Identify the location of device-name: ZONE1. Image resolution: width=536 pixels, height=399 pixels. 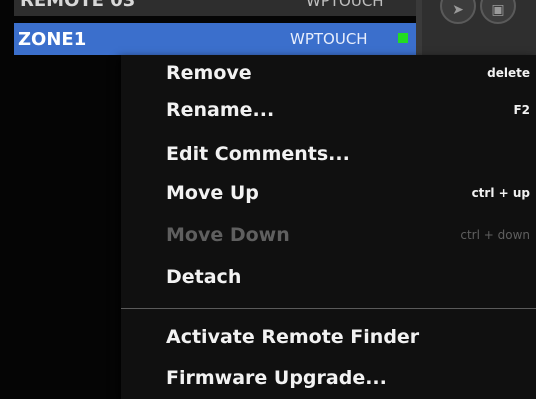
(52, 39).